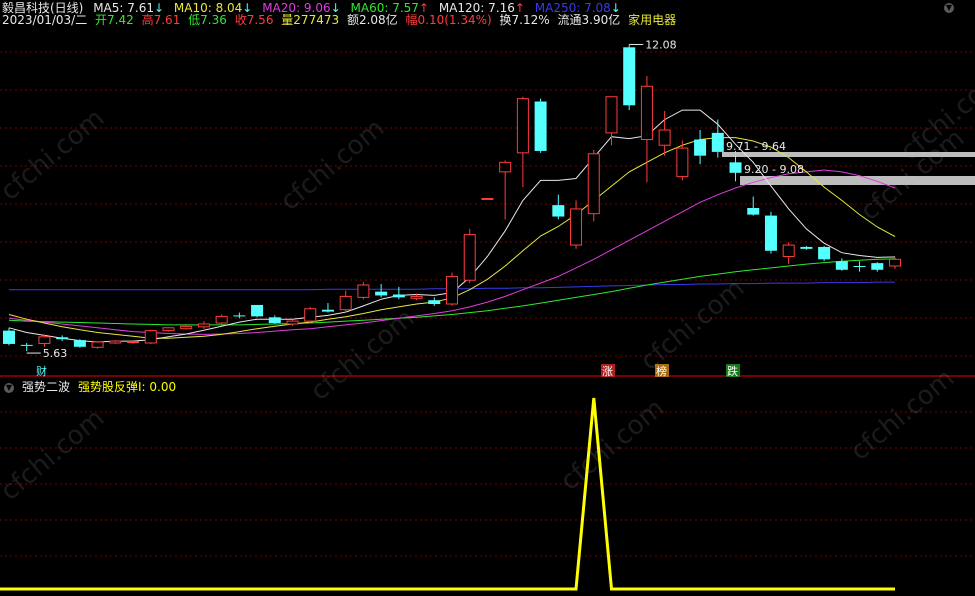 Image resolution: width=975 pixels, height=596 pixels. Describe the element at coordinates (41, 371) in the screenshot. I see `marker-cai: 财` at that location.